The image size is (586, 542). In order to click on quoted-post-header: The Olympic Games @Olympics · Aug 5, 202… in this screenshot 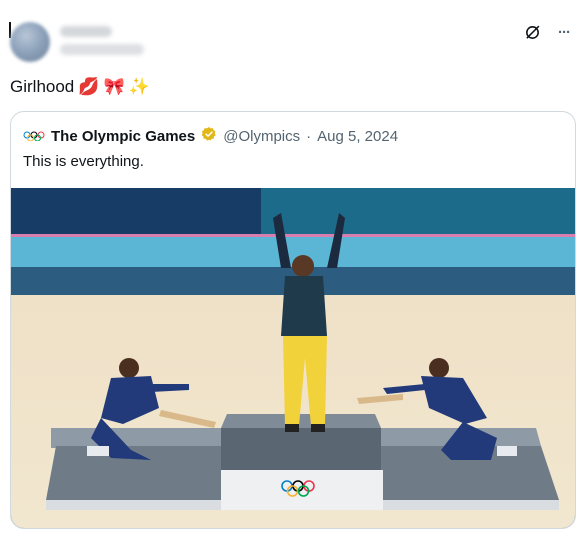, I will do `click(210, 136)`.